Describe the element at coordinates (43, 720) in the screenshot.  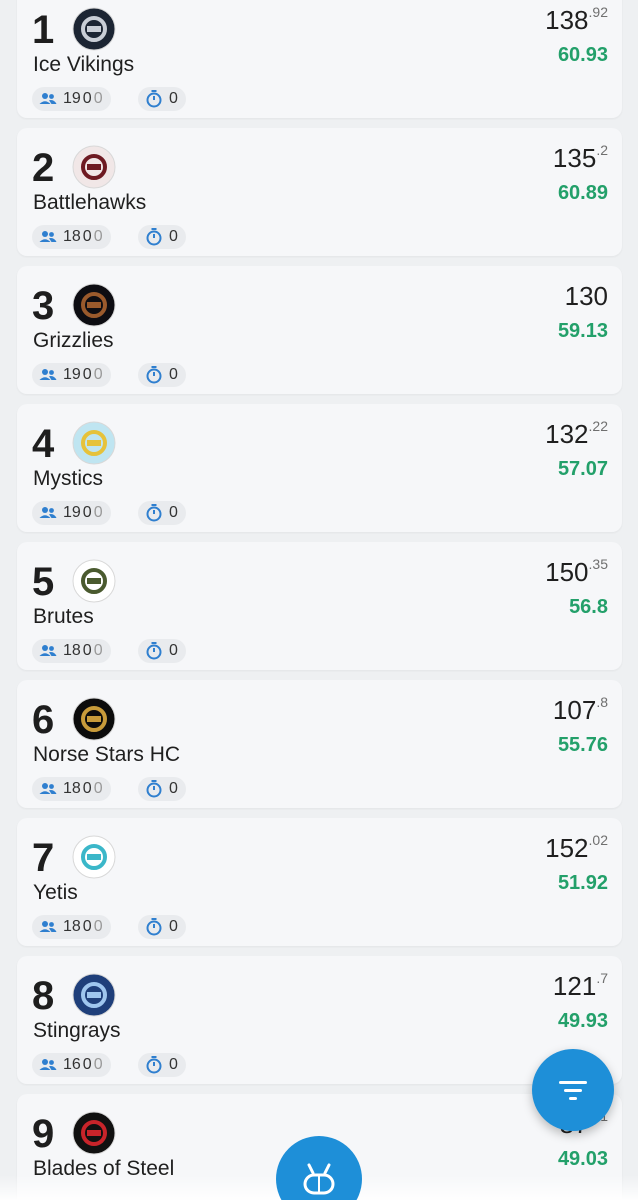
I see `team-rank: 6` at that location.